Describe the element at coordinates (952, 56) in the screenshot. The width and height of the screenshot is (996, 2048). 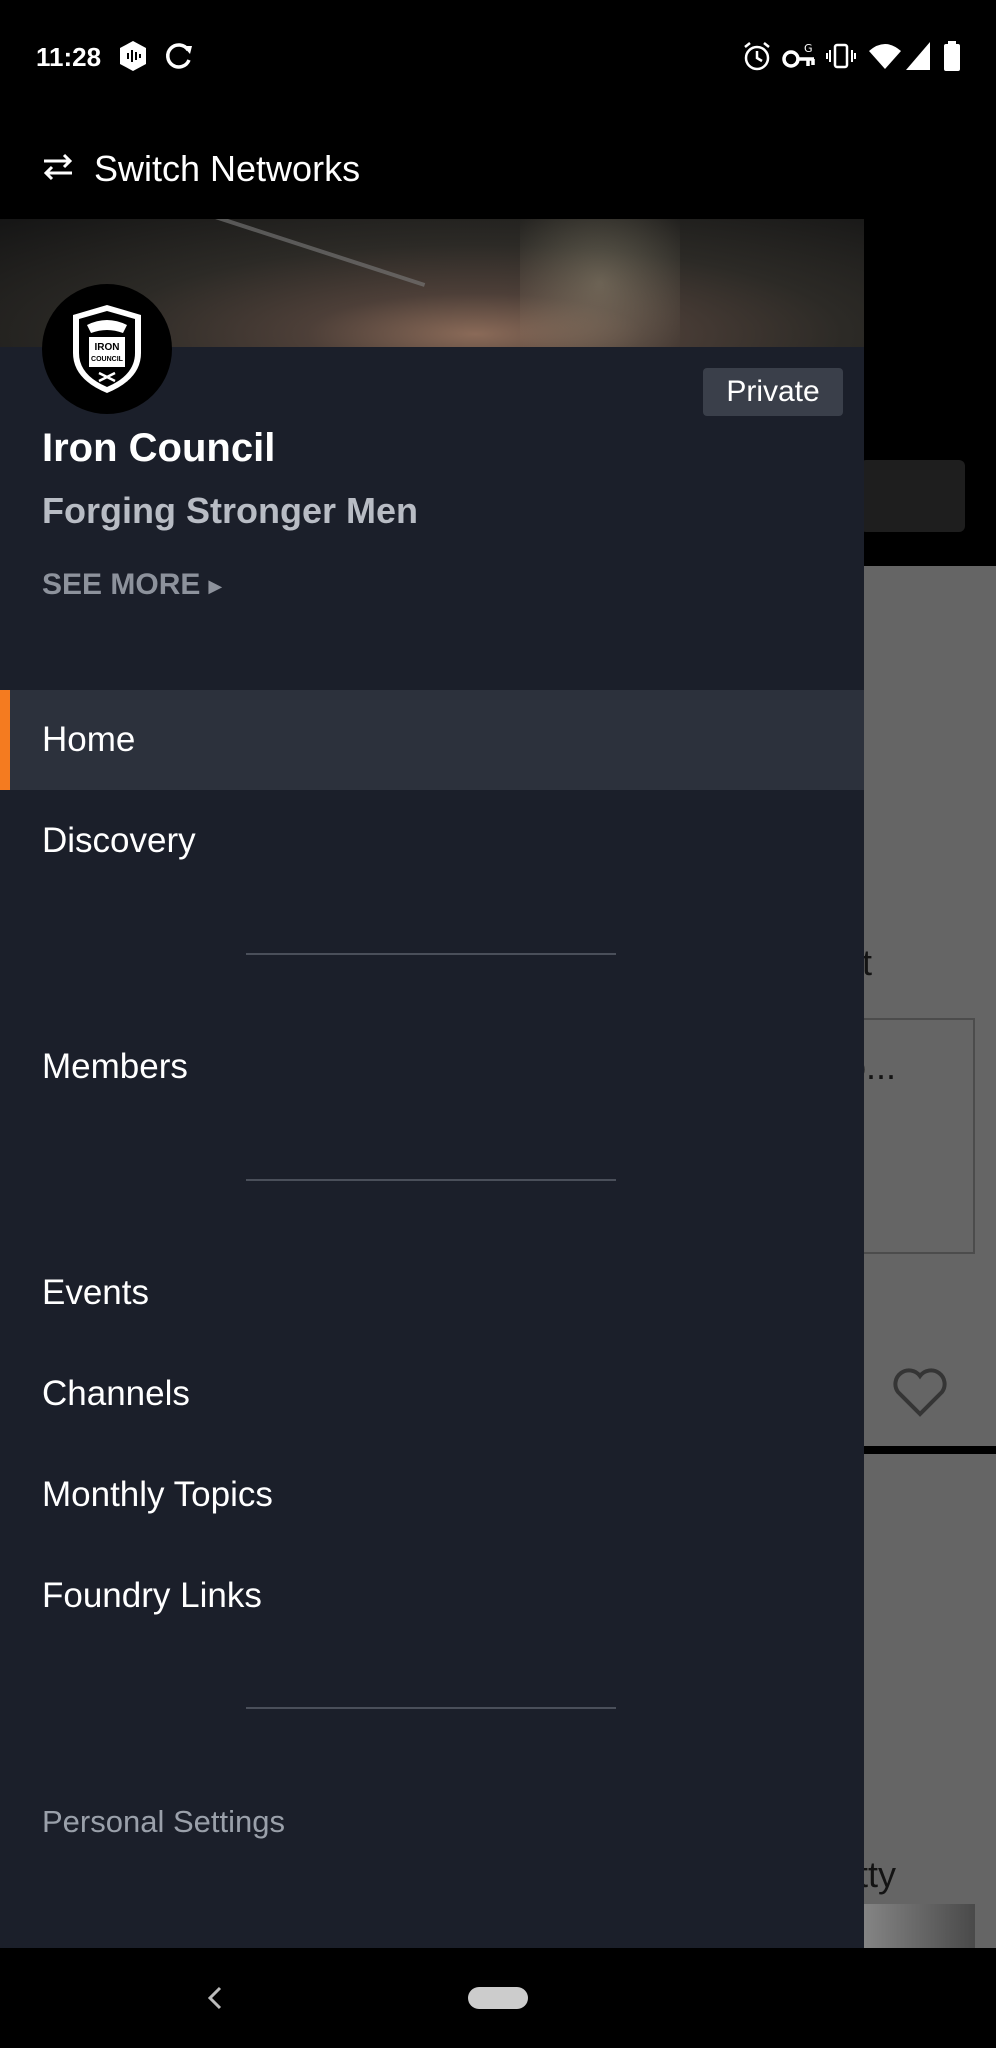
I see `battery-icon` at that location.